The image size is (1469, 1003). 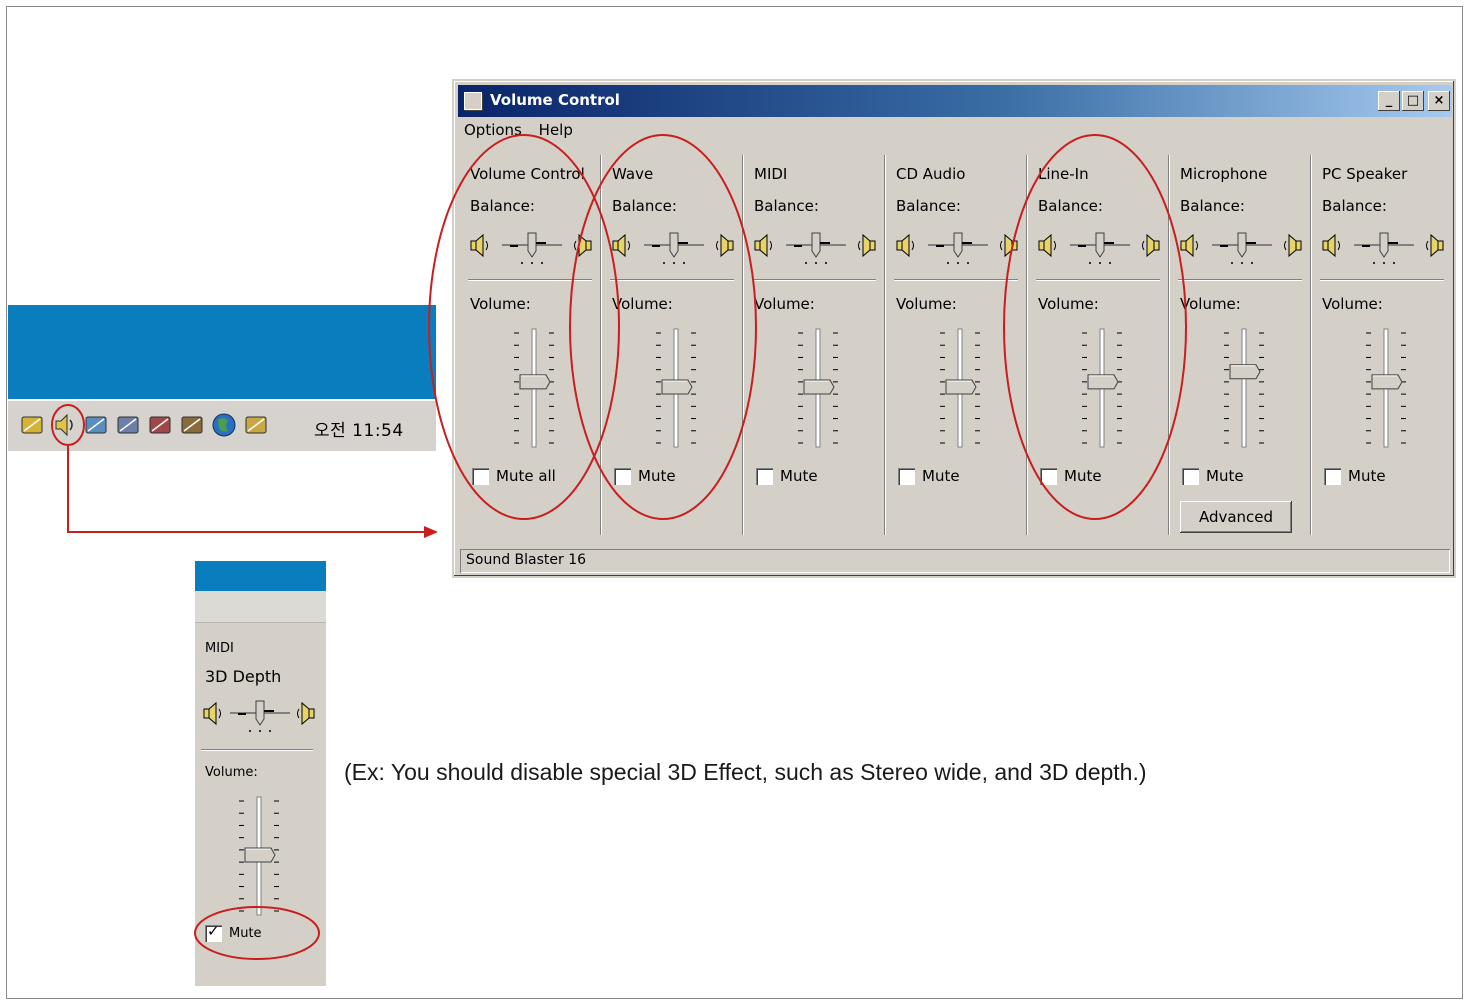 I want to click on ch0-right-speaker-icon, so click(x=583, y=245).